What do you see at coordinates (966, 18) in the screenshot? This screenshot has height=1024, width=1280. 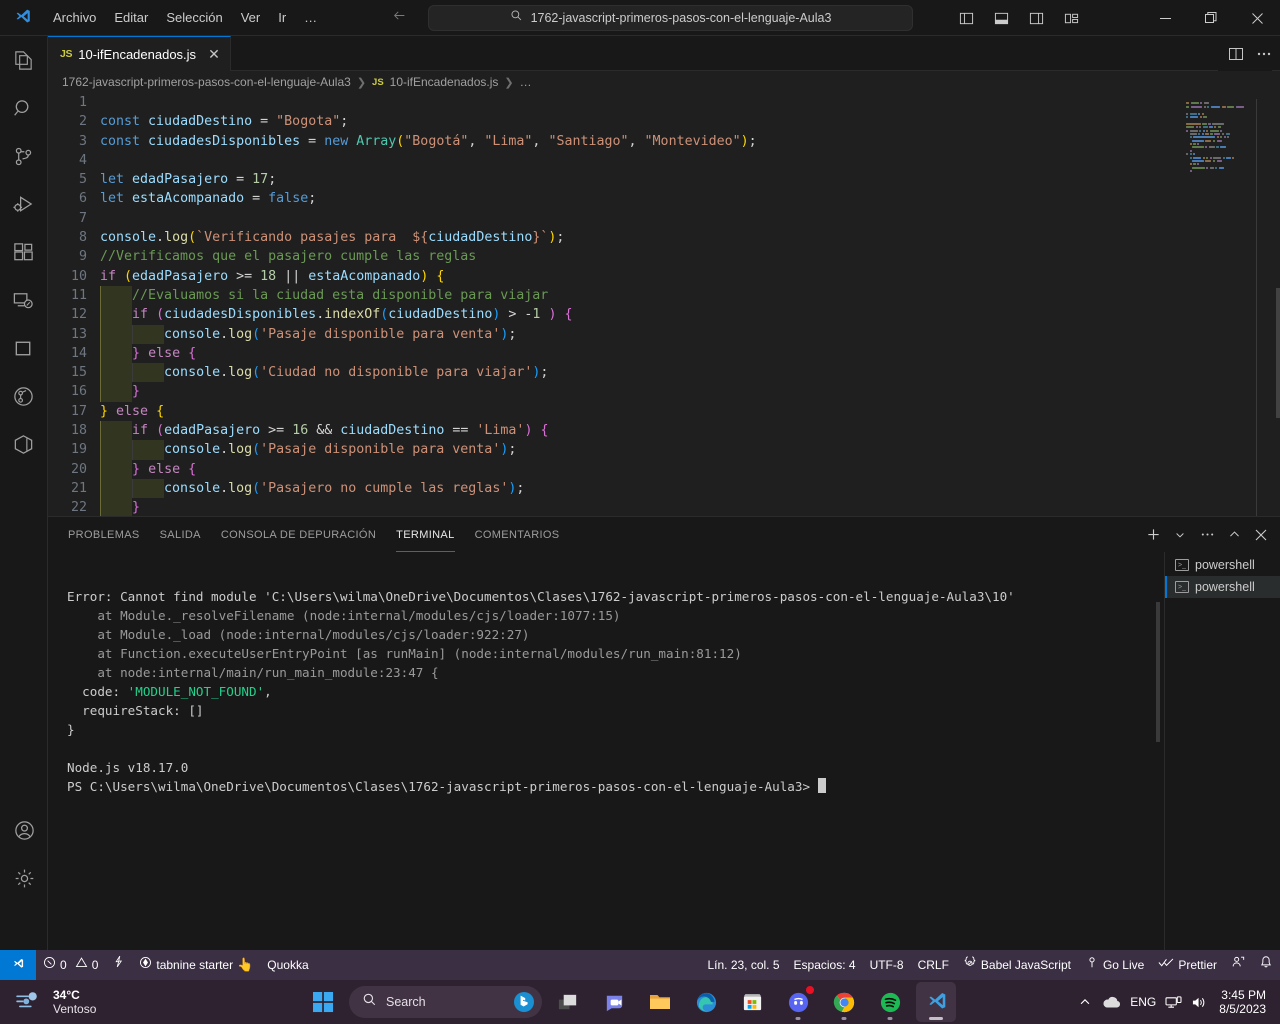 I see `toggle-primary-sidebar-icon` at bounding box center [966, 18].